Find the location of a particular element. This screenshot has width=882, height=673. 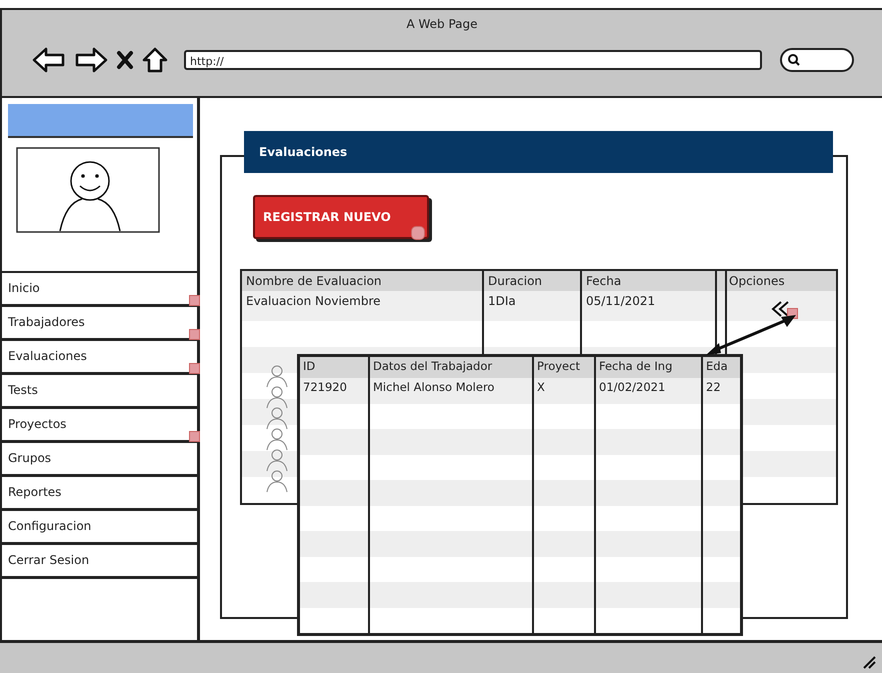

sidebar-item: Cerrar Sesion is located at coordinates (99, 562).